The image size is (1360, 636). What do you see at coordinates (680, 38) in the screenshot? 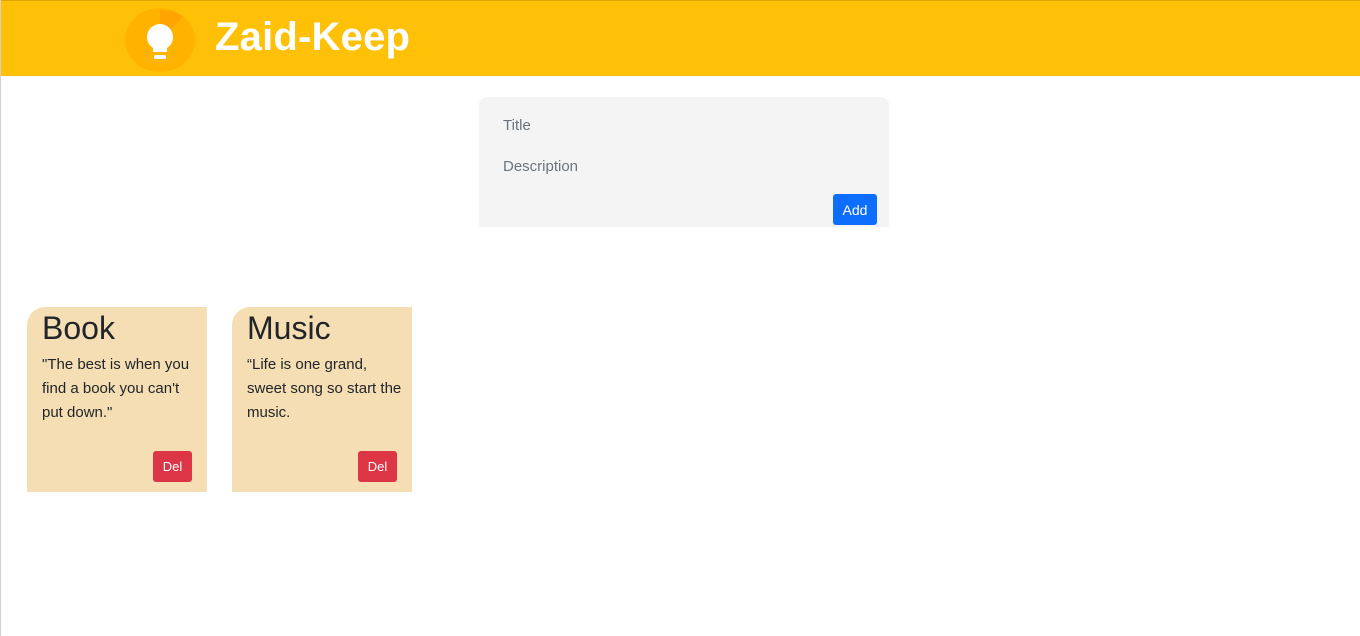
I see `app-header: Zaid-Keep` at bounding box center [680, 38].